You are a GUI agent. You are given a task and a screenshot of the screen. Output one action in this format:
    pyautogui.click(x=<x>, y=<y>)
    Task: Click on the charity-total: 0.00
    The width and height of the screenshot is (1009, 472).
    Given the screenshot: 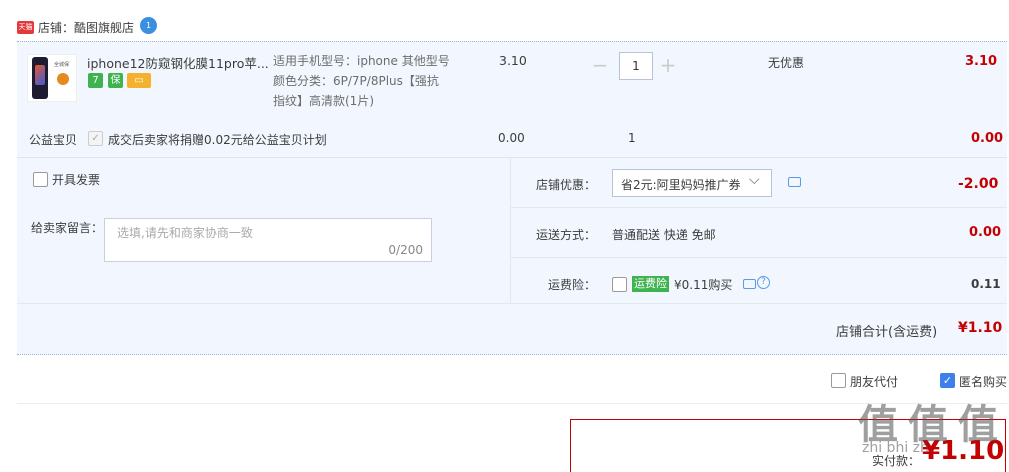 What is the action you would take?
    pyautogui.click(x=987, y=138)
    